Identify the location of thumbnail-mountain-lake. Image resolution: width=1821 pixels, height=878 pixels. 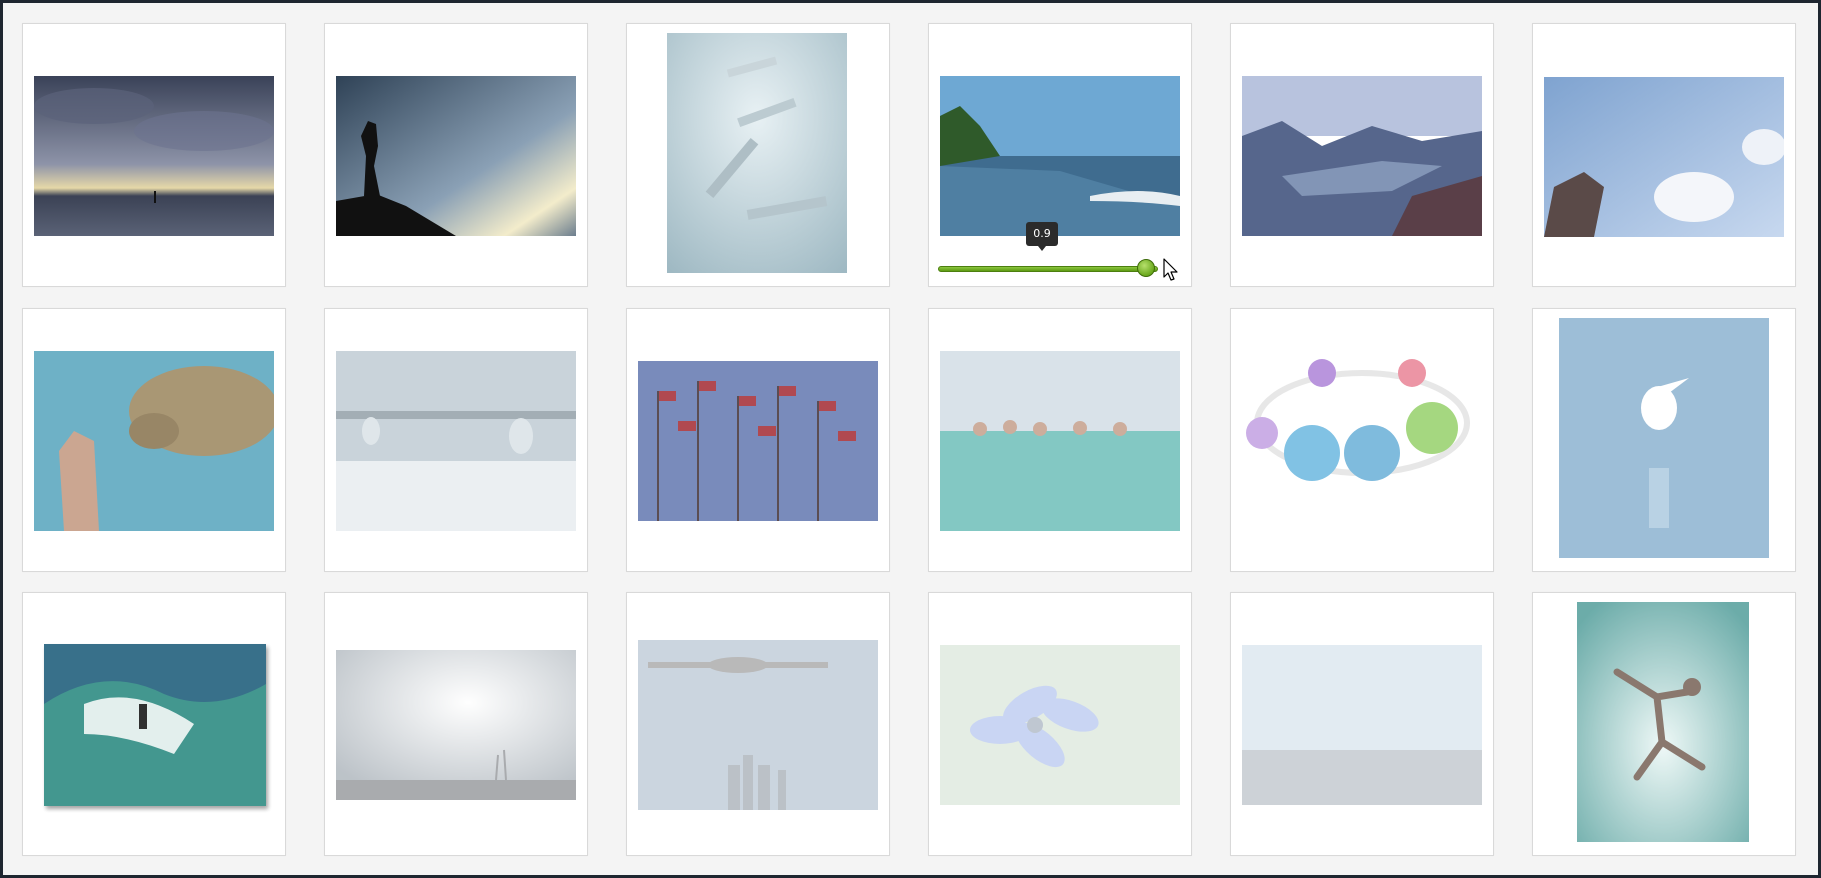
(1362, 156).